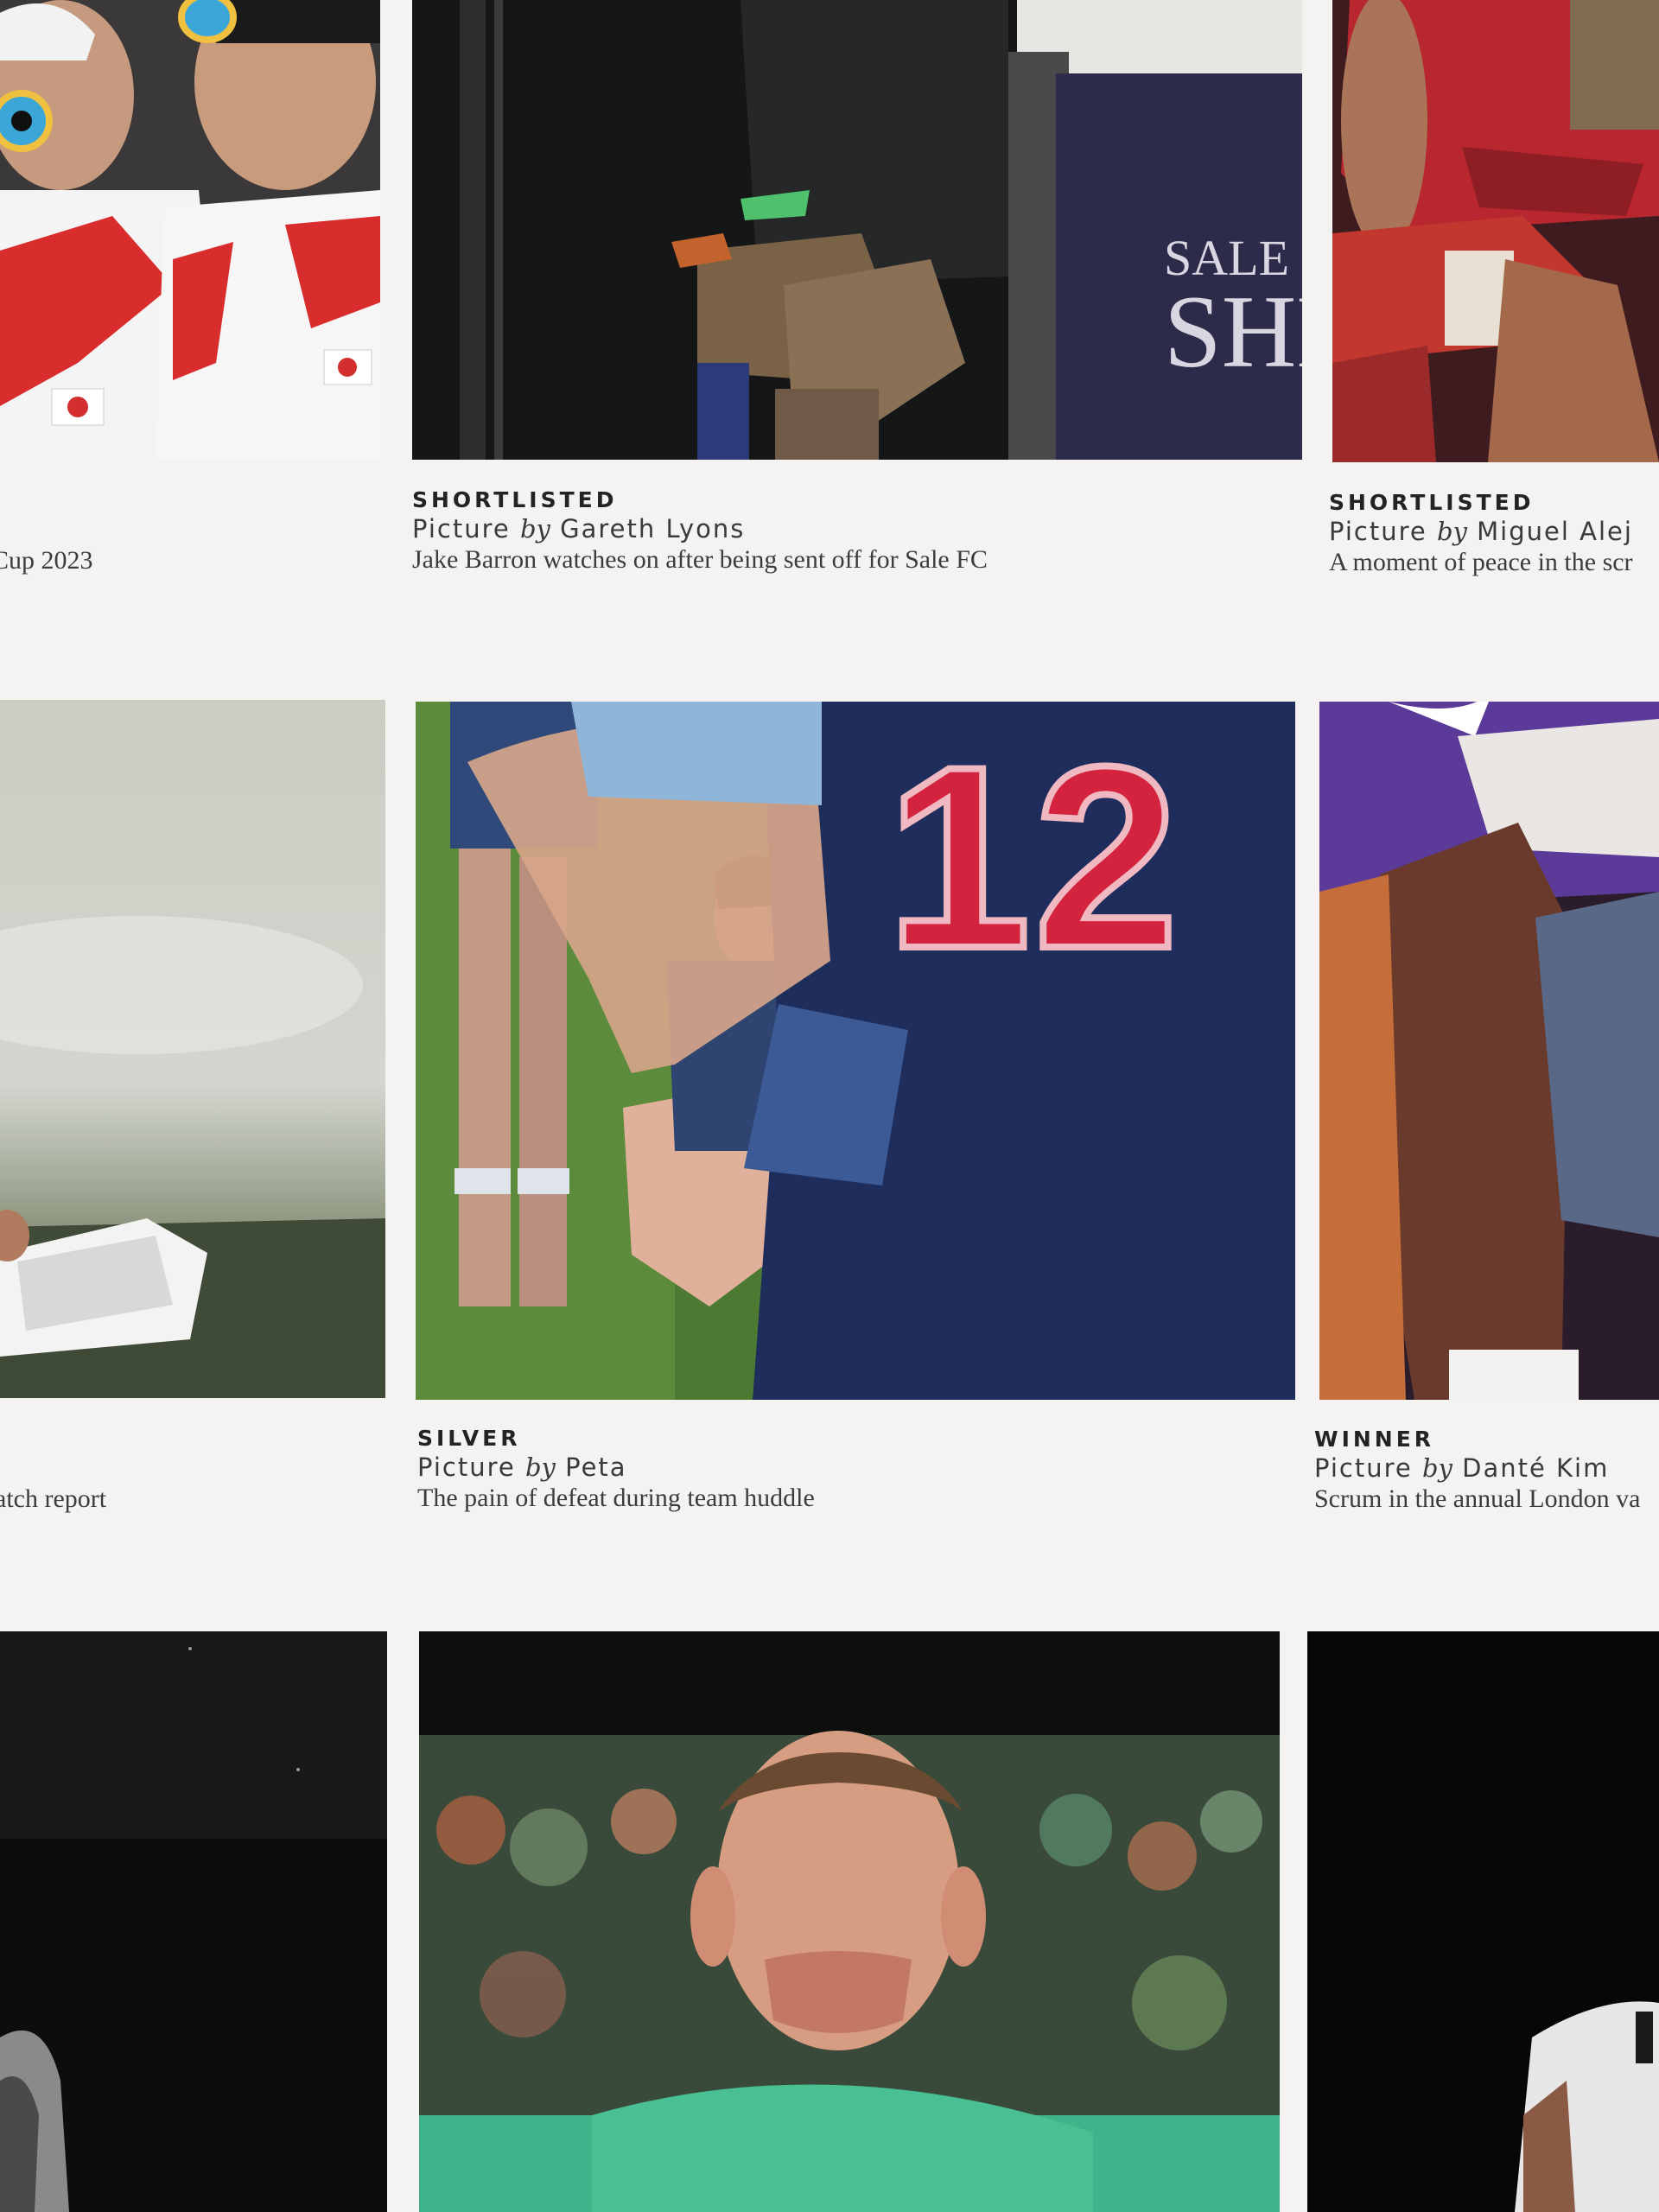  What do you see at coordinates (190, 229) in the screenshot?
I see `photo-japan-fans` at bounding box center [190, 229].